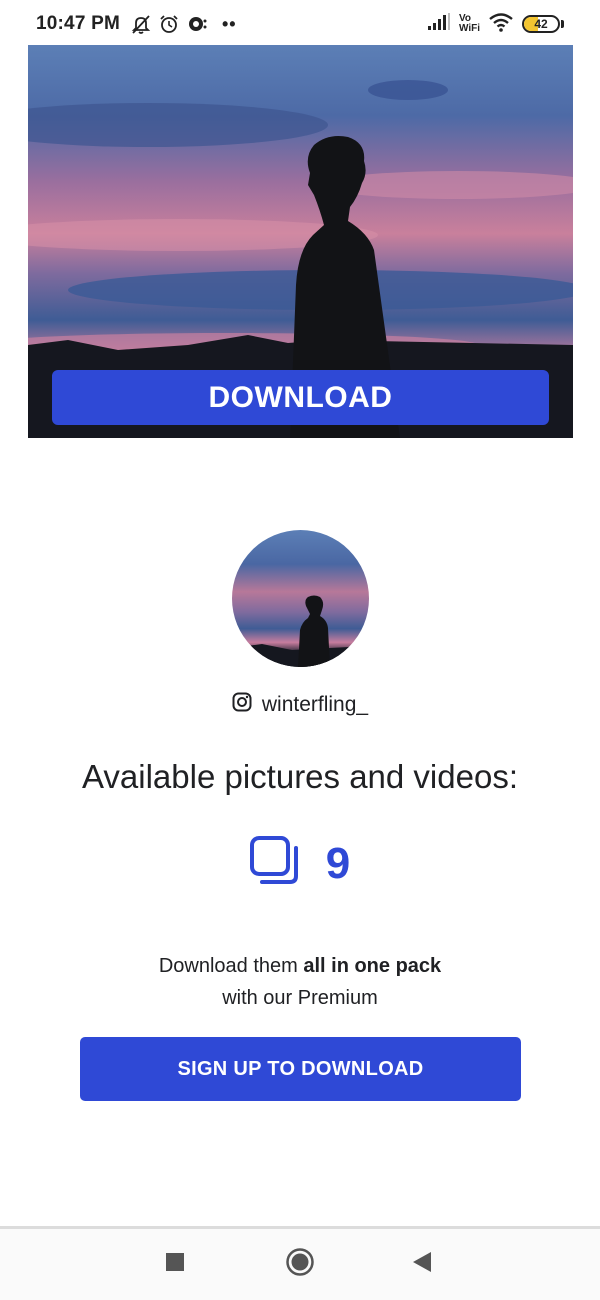 The image size is (600, 1300). I want to click on media-count: 9, so click(338, 863).